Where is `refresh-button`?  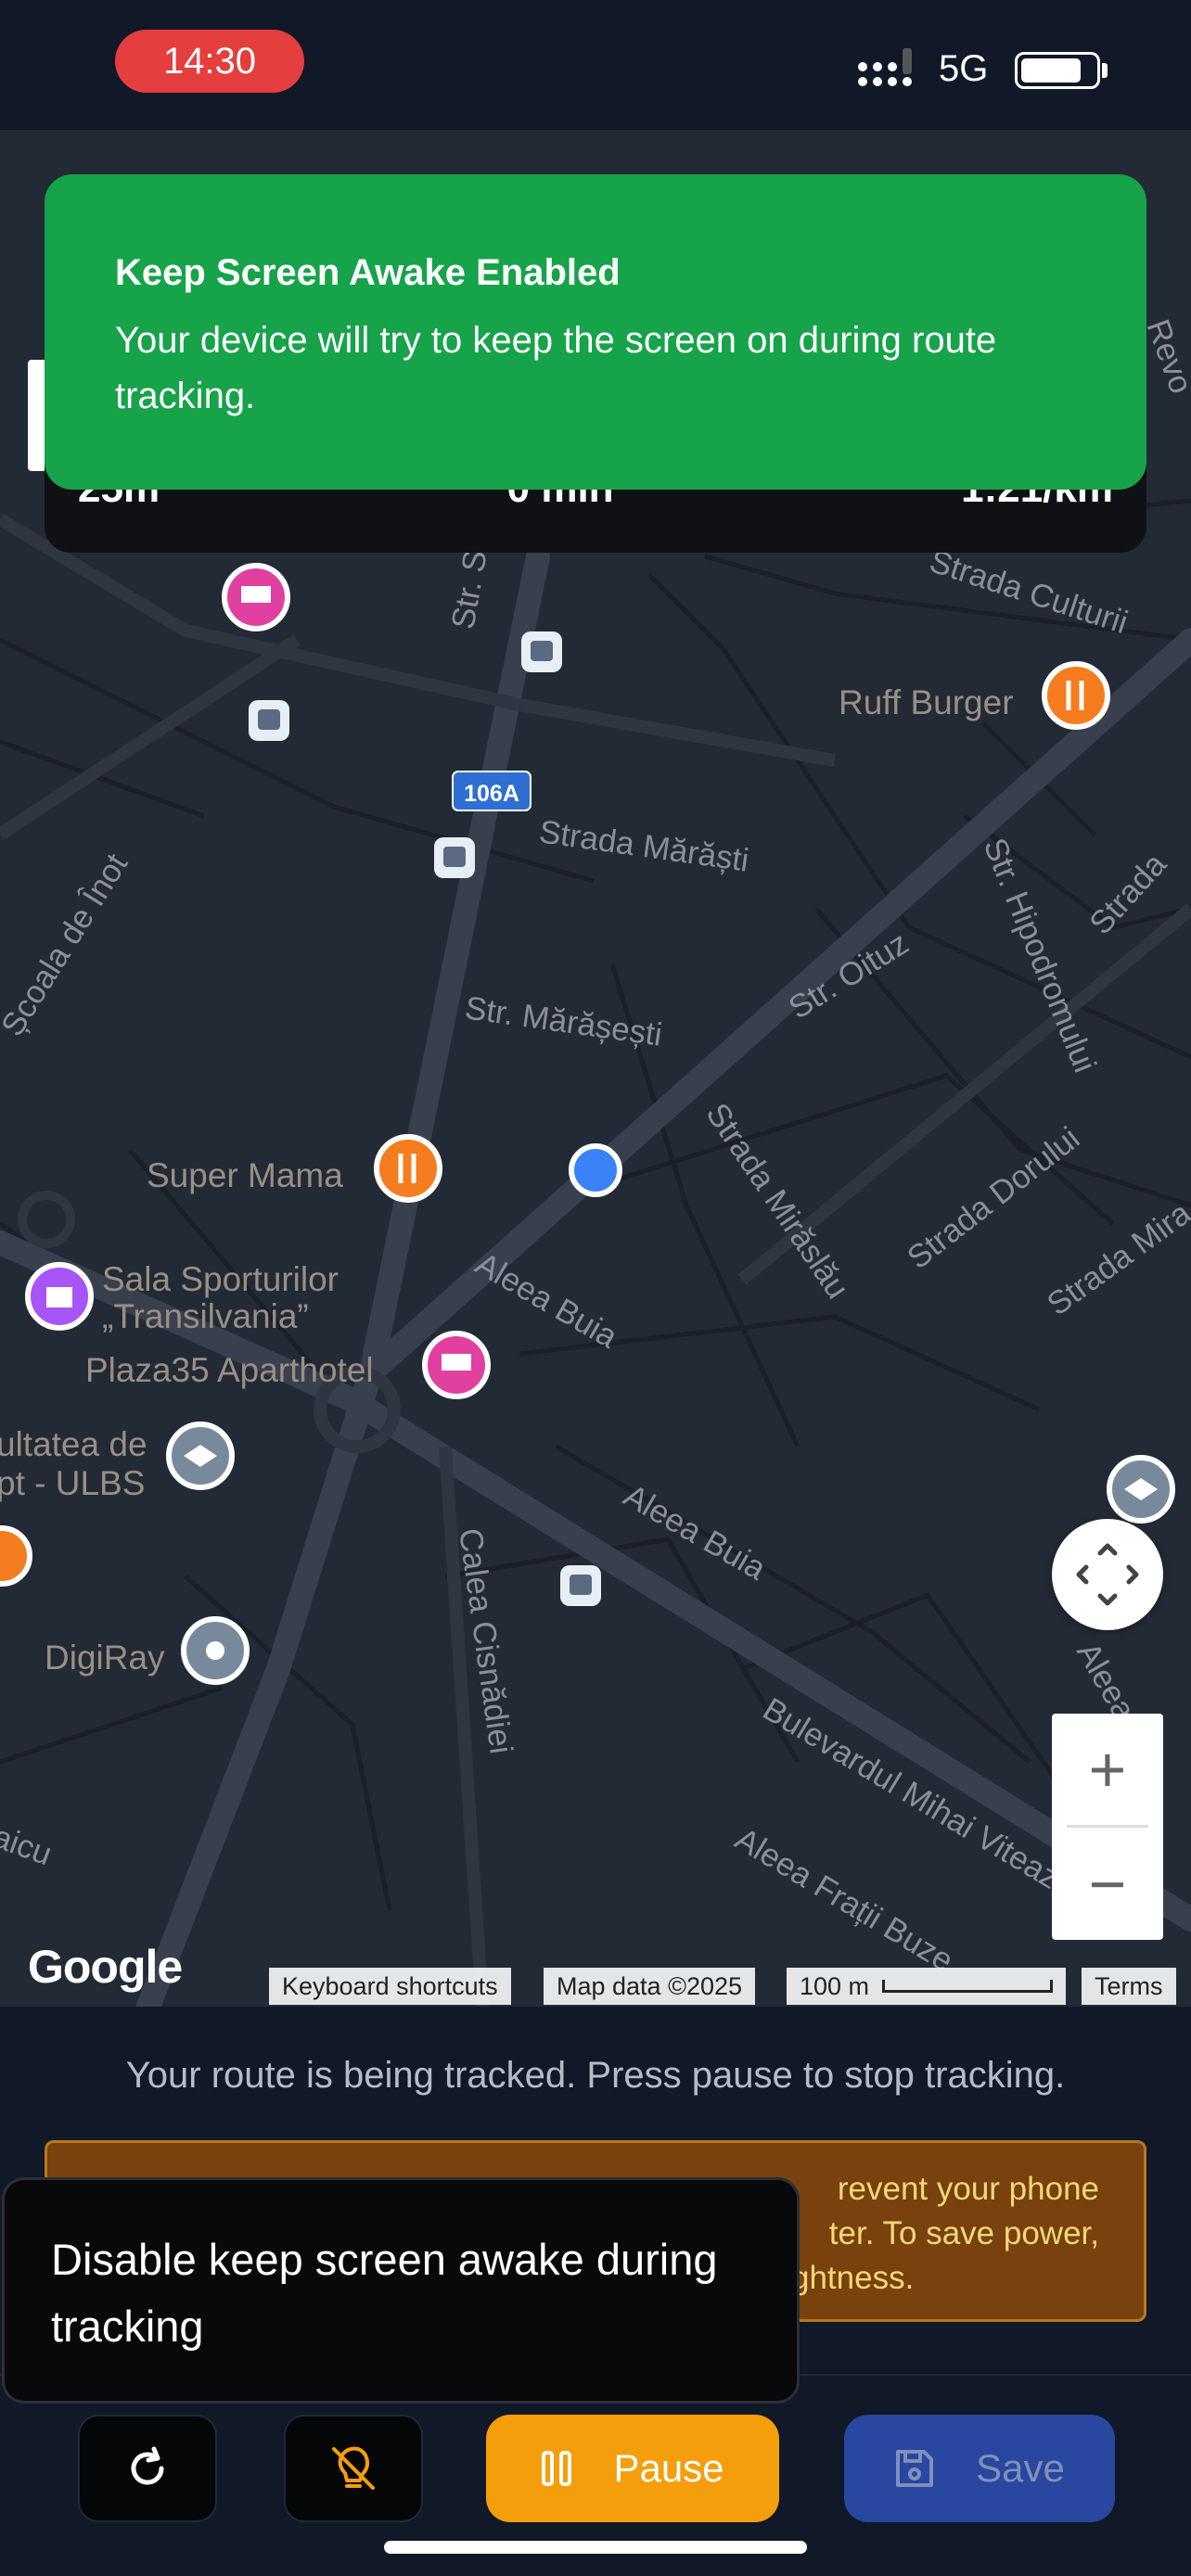
refresh-button is located at coordinates (147, 2468).